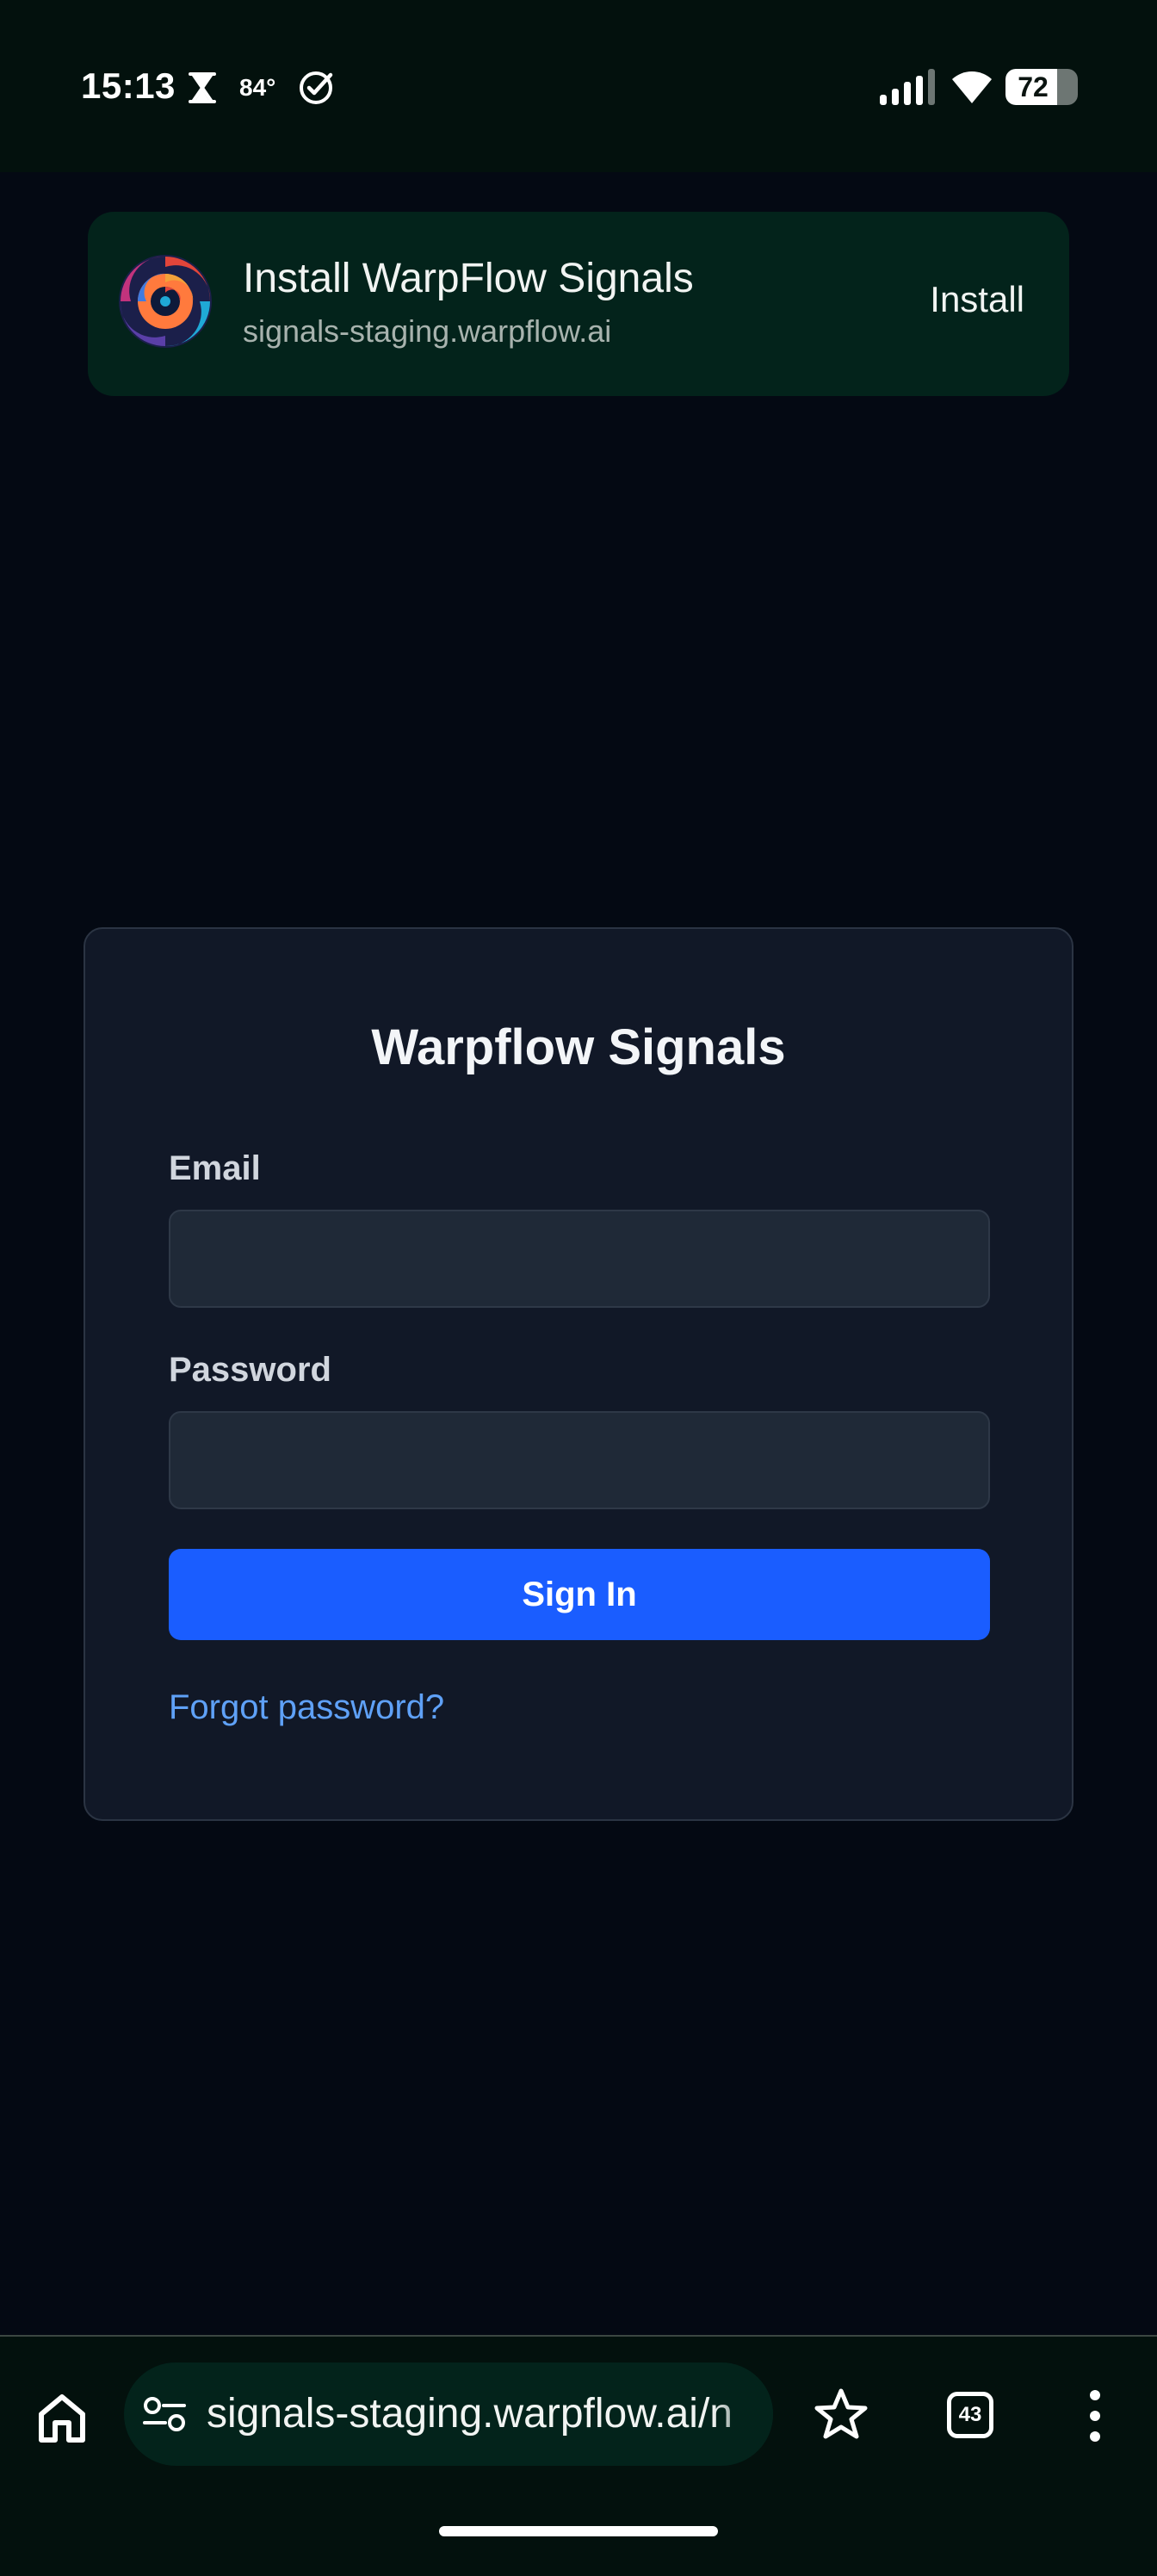  What do you see at coordinates (972, 87) in the screenshot?
I see `wifi-icon` at bounding box center [972, 87].